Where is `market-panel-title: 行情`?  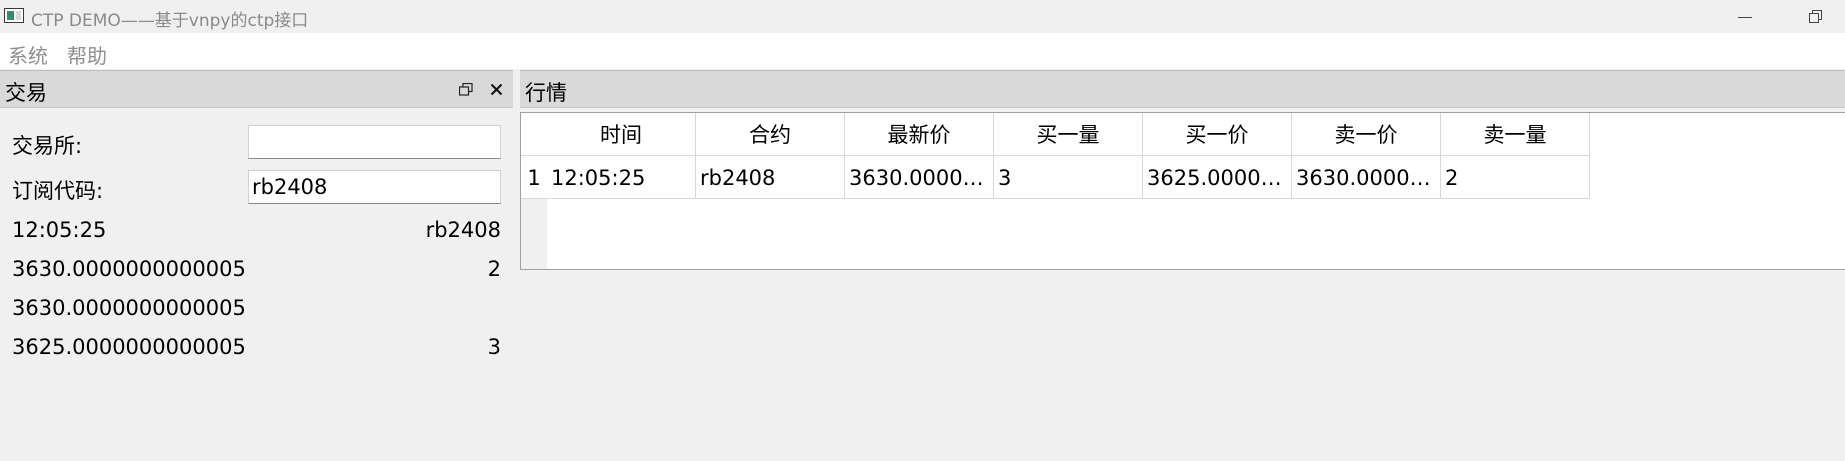 market-panel-title: 行情 is located at coordinates (546, 93).